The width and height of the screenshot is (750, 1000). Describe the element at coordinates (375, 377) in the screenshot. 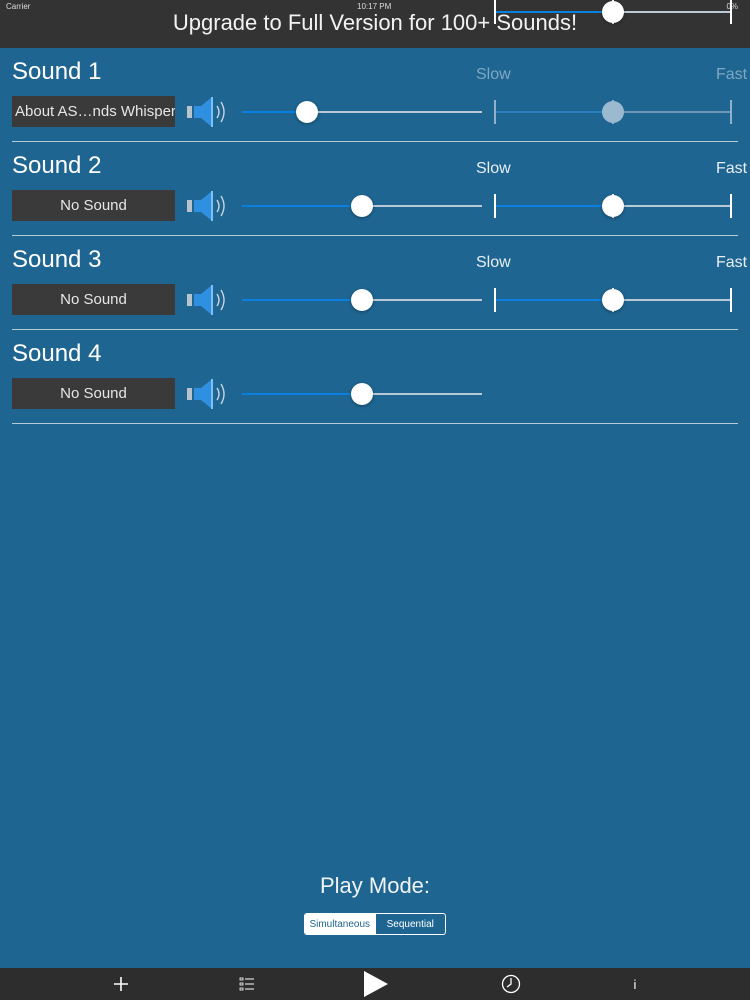

I see `sound-row-4: Sound 4 No Sound` at that location.